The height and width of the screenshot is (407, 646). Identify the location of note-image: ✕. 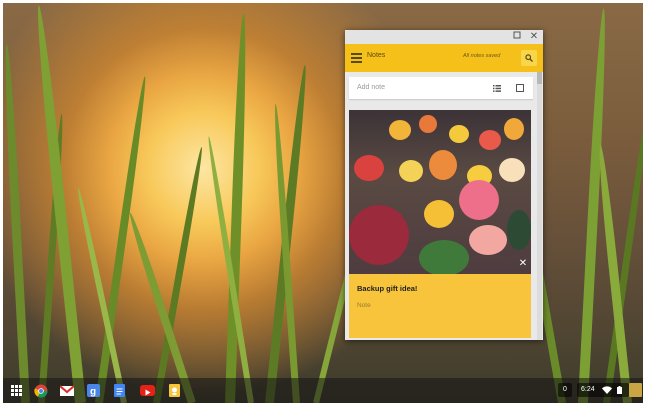
(440, 192).